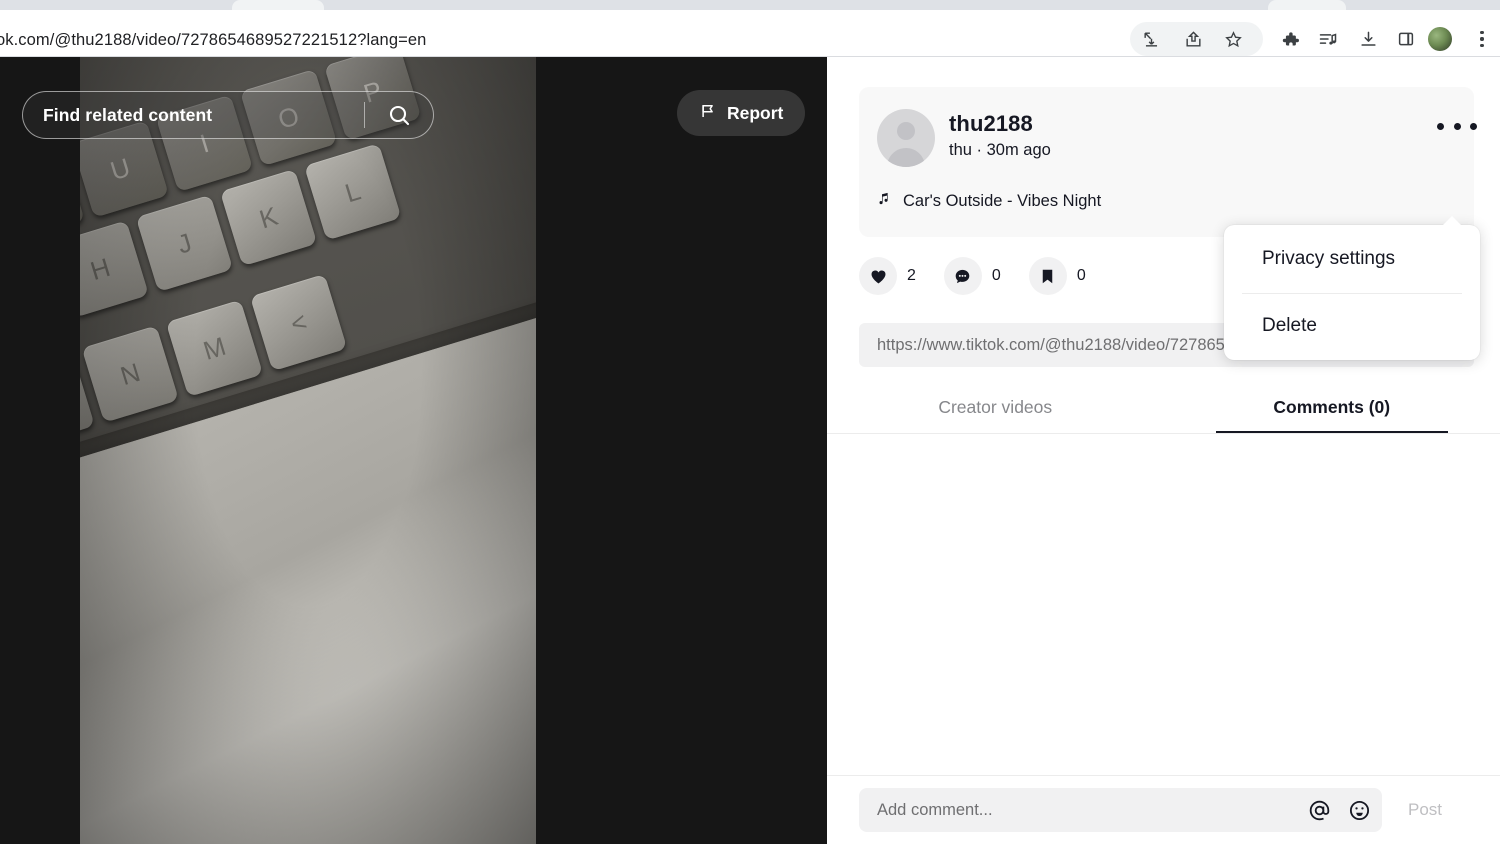 This screenshot has height=844, width=1500. I want to click on tab-comments: Comments (0), so click(1332, 407).